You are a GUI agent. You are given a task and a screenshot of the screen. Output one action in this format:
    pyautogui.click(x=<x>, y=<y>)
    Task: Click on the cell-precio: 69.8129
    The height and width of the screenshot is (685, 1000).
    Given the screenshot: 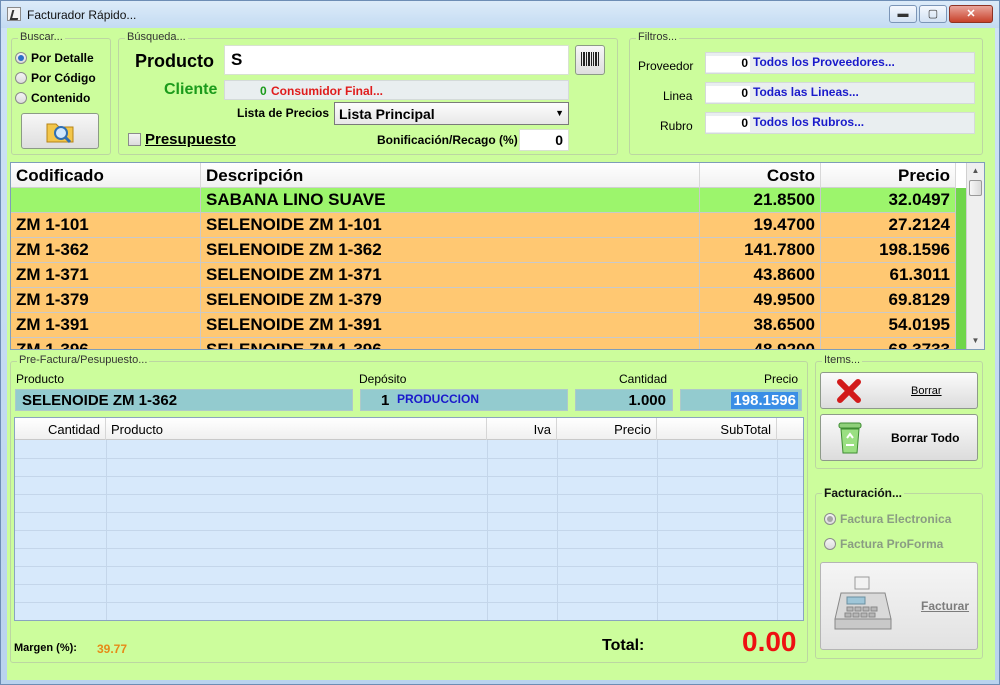 What is the action you would take?
    pyautogui.click(x=888, y=300)
    